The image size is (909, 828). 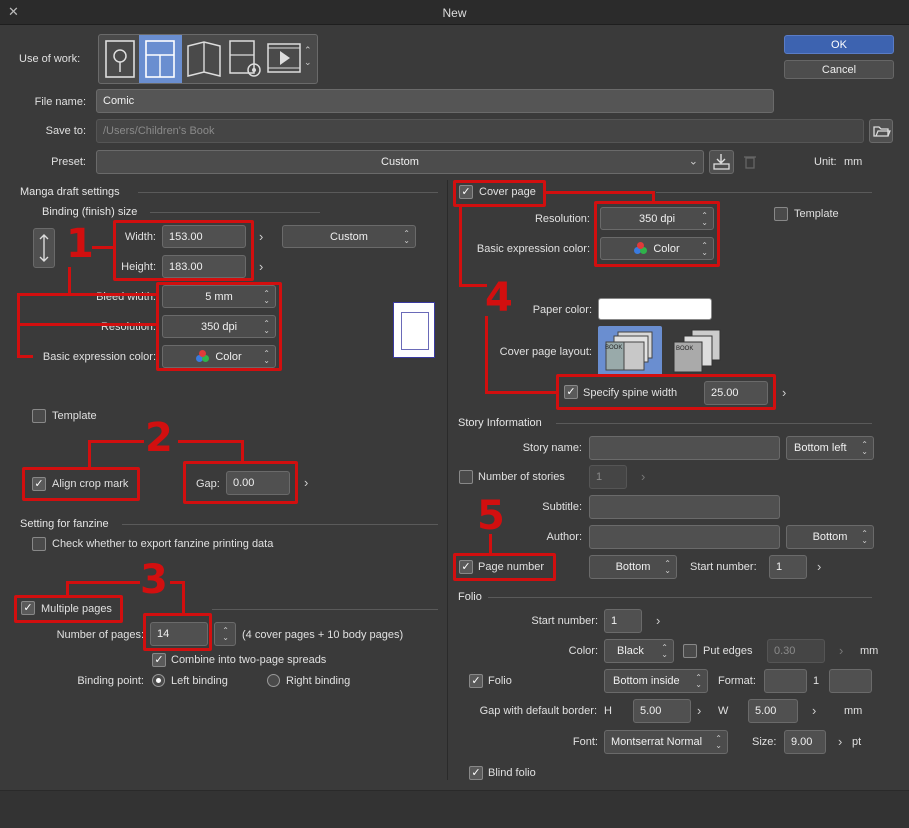 What do you see at coordinates (284, 59) in the screenshot?
I see `animation-icon` at bounding box center [284, 59].